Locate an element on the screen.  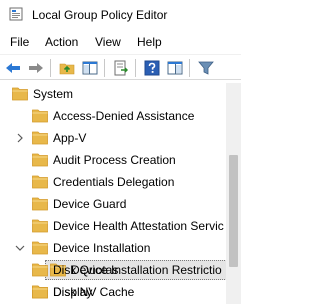
tree-item-audit-process-creation: Audit Process Creation is located at coordinates (117, 160).